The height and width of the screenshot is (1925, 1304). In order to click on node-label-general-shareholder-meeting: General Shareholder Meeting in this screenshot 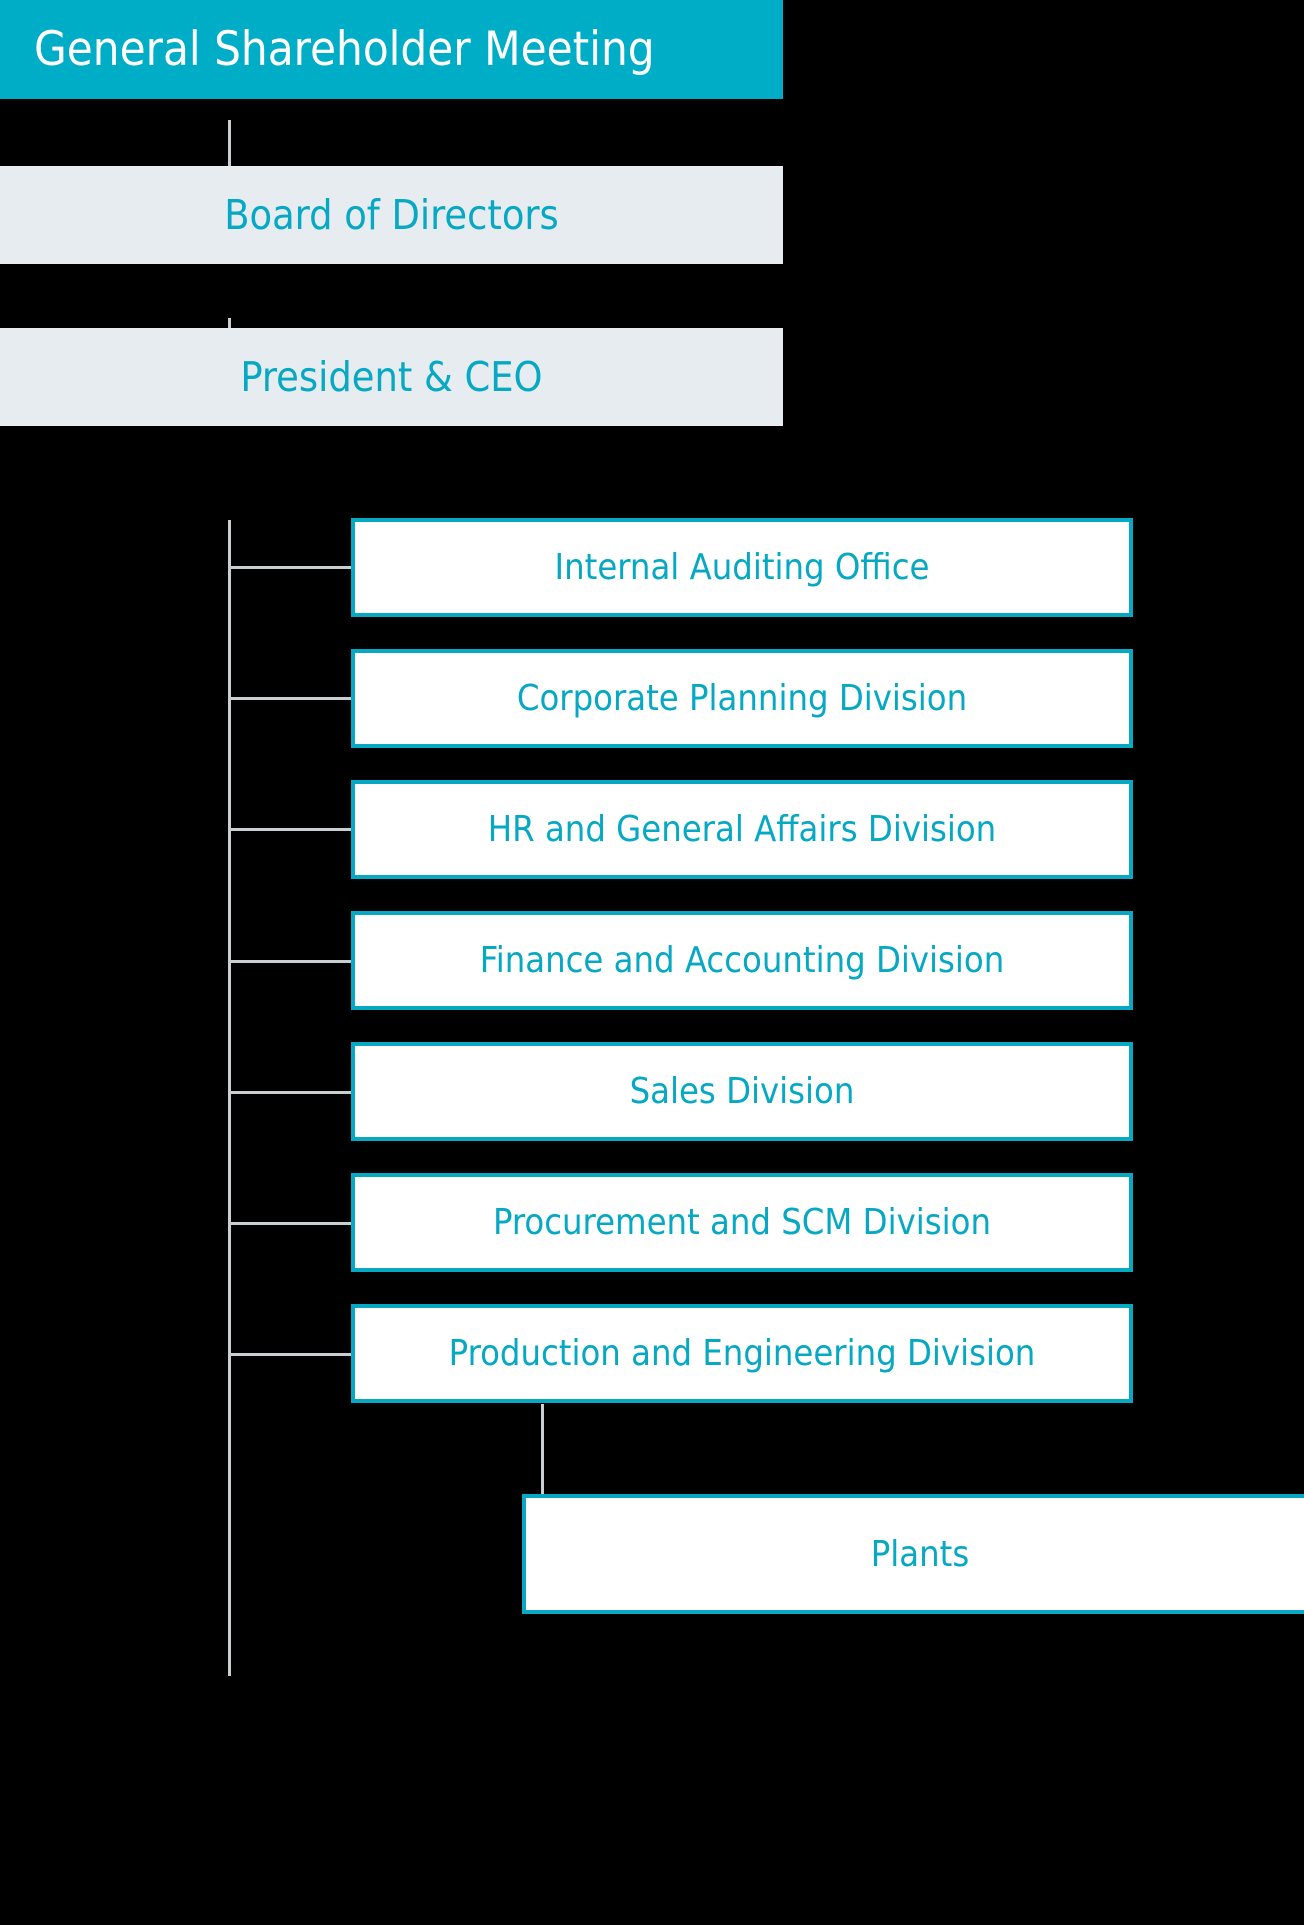, I will do `click(344, 49)`.